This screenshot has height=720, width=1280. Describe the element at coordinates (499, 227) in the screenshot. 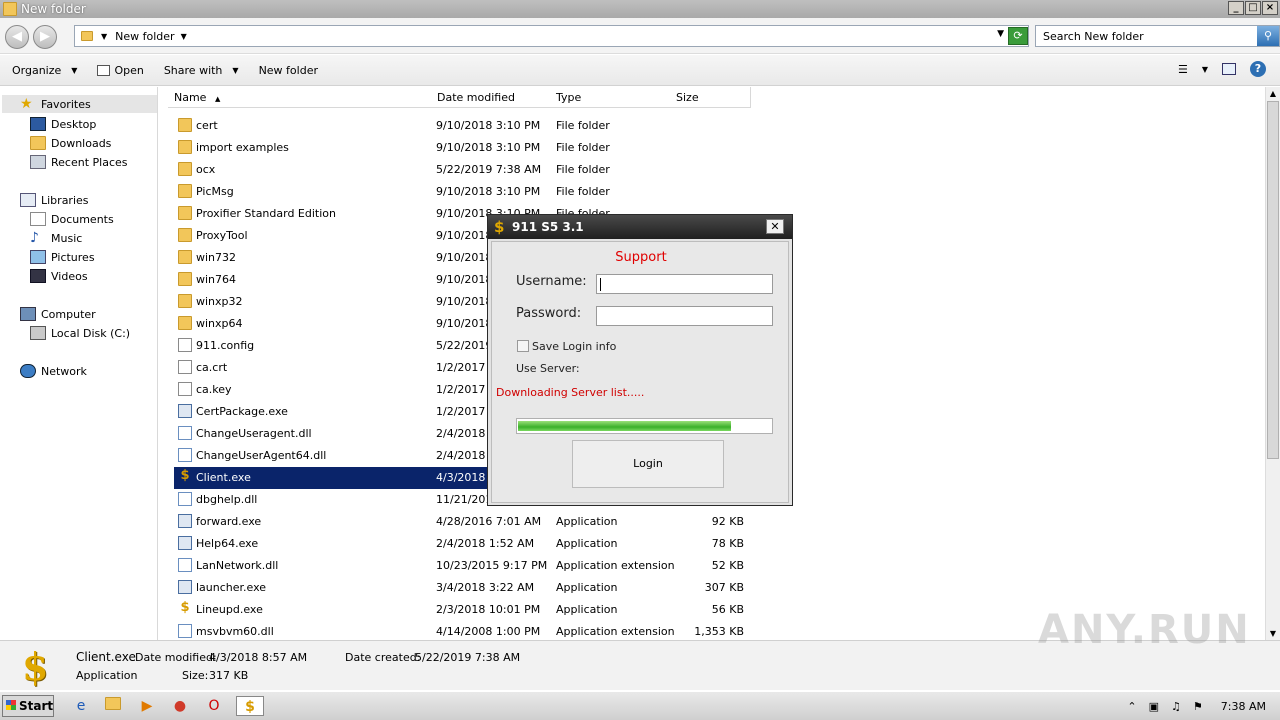

I see `dollar-icon: $` at that location.